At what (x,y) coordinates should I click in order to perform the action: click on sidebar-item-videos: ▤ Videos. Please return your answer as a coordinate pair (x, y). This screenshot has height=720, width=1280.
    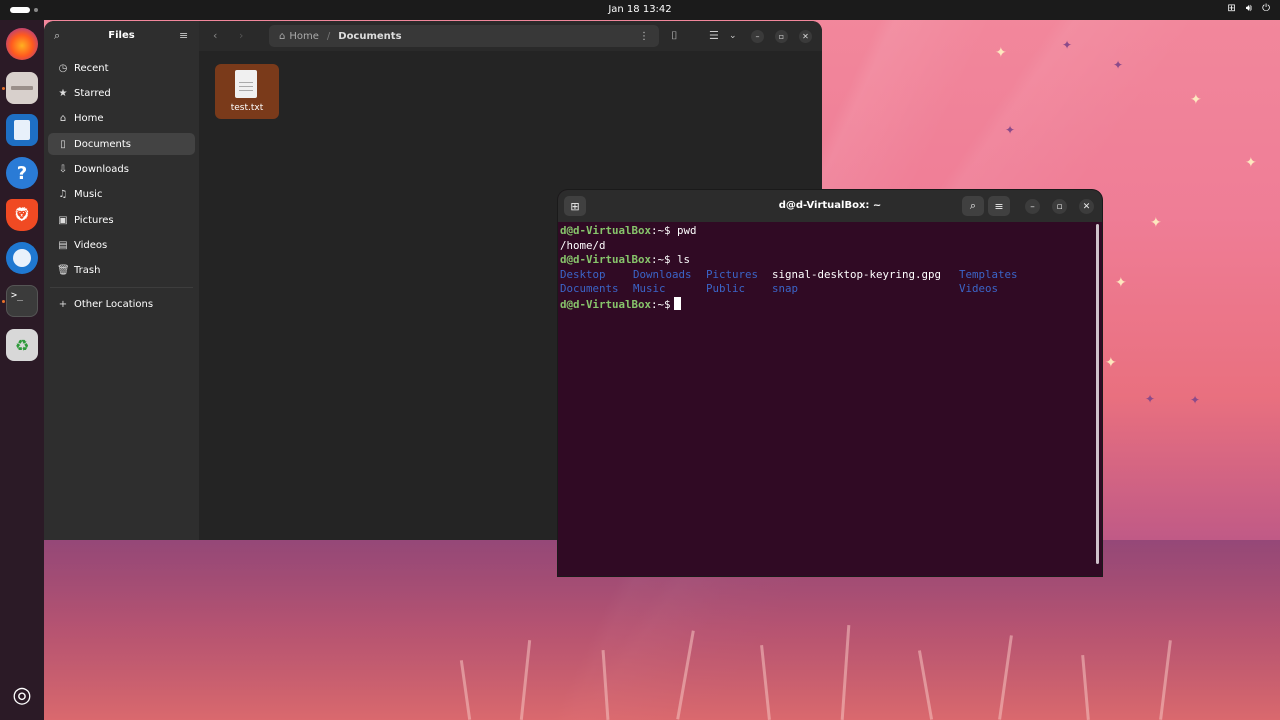
    Looking at the image, I should click on (121, 245).